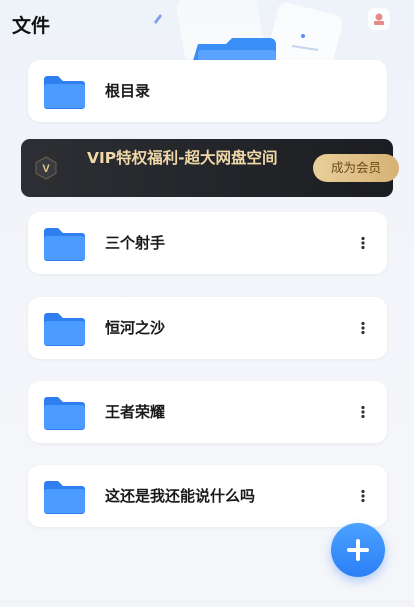 Image resolution: width=414 pixels, height=607 pixels. What do you see at coordinates (356, 168) in the screenshot?
I see `become-member-button: 成为会员` at bounding box center [356, 168].